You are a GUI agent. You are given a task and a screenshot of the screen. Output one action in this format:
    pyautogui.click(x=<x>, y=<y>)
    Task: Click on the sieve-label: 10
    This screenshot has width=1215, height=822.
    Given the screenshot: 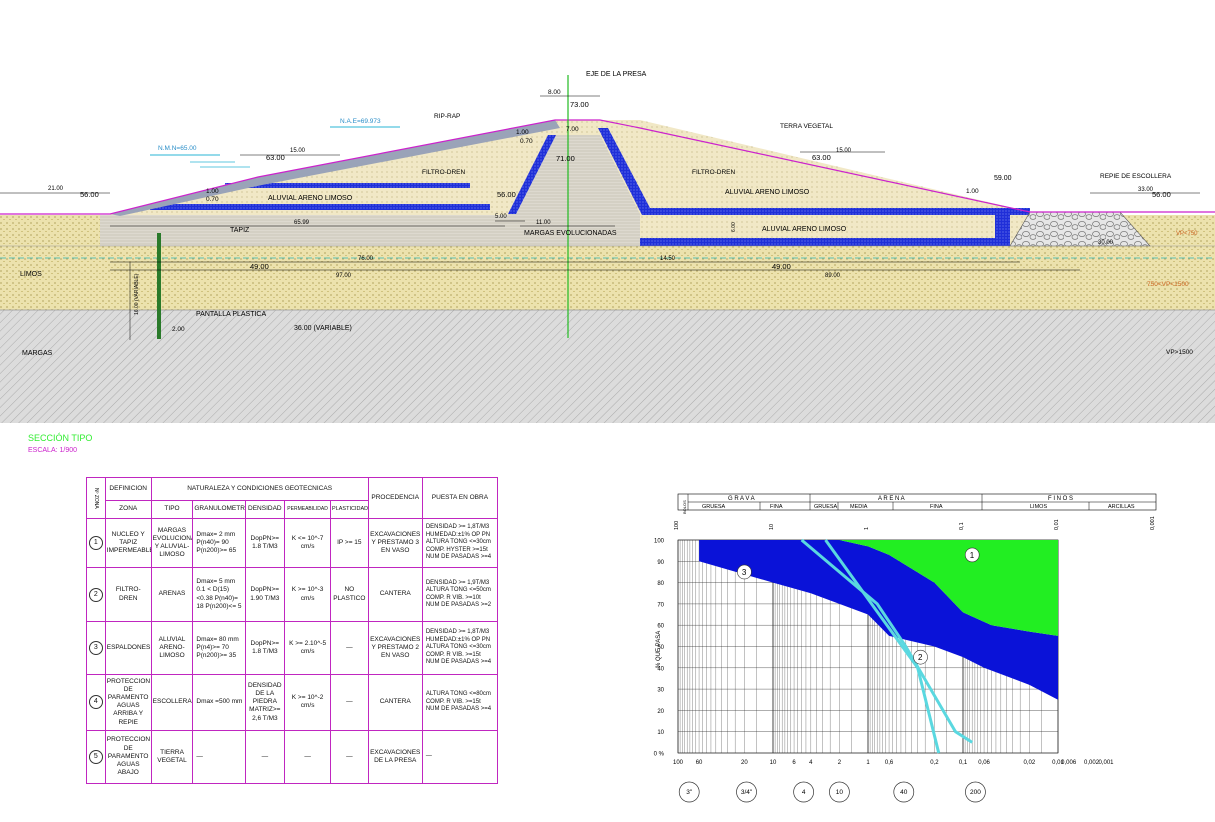 What is the action you would take?
    pyautogui.click(x=840, y=792)
    